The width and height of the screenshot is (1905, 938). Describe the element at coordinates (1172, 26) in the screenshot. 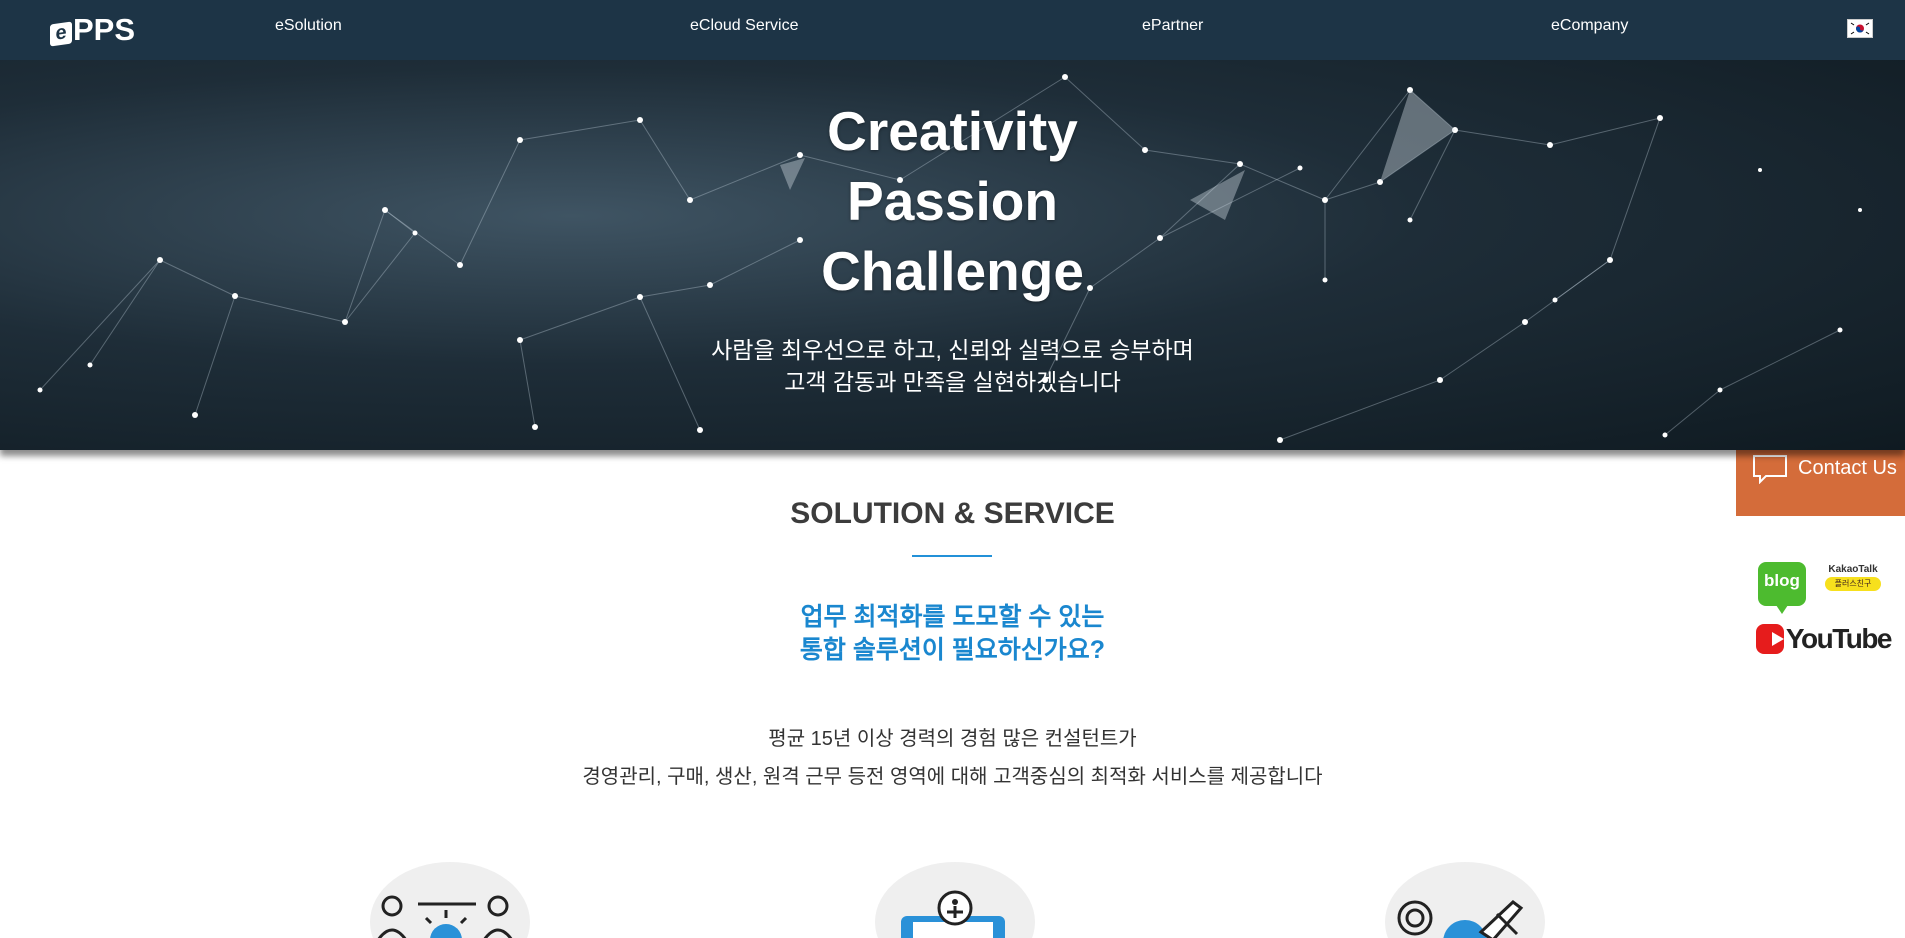

I see `nav-item-epartner: ePartner` at that location.